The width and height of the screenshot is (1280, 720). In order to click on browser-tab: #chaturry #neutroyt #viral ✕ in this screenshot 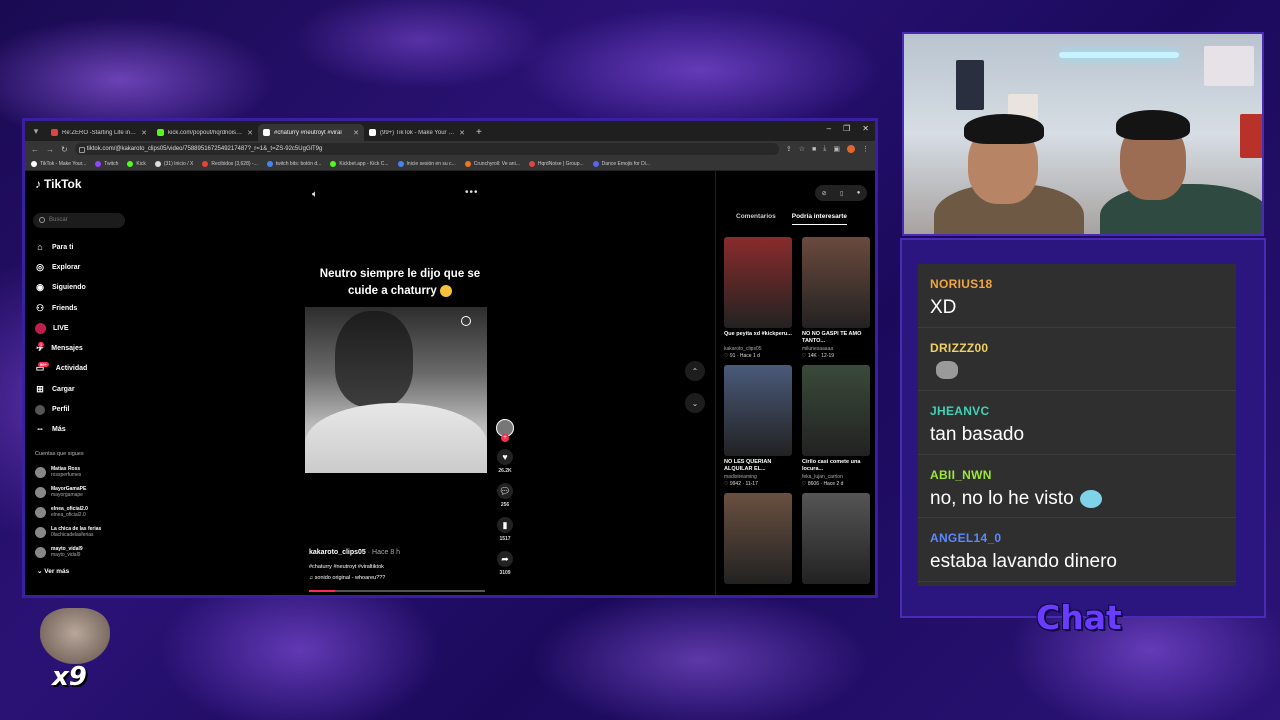, I will do `click(311, 132)`.